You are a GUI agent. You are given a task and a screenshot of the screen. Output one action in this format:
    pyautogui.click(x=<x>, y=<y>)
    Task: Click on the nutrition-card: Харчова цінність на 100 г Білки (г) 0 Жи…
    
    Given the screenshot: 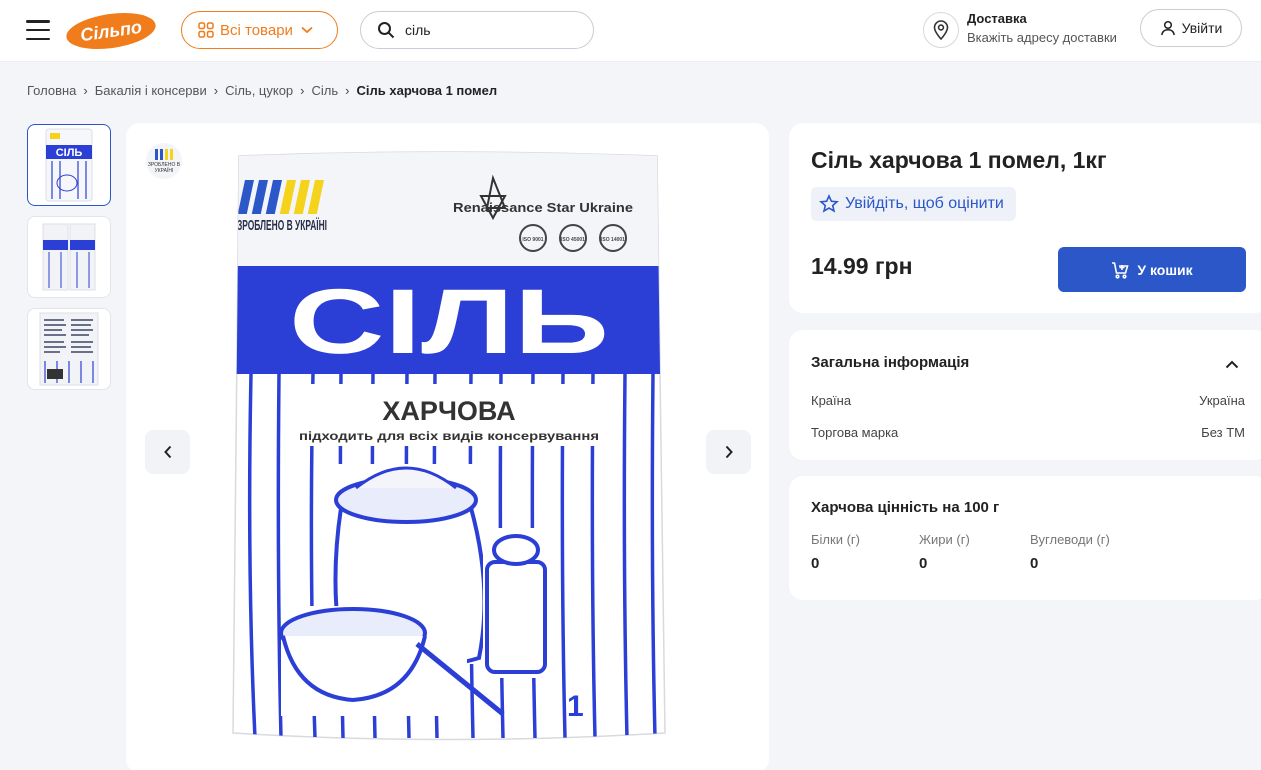 What is the action you would take?
    pyautogui.click(x=1025, y=538)
    